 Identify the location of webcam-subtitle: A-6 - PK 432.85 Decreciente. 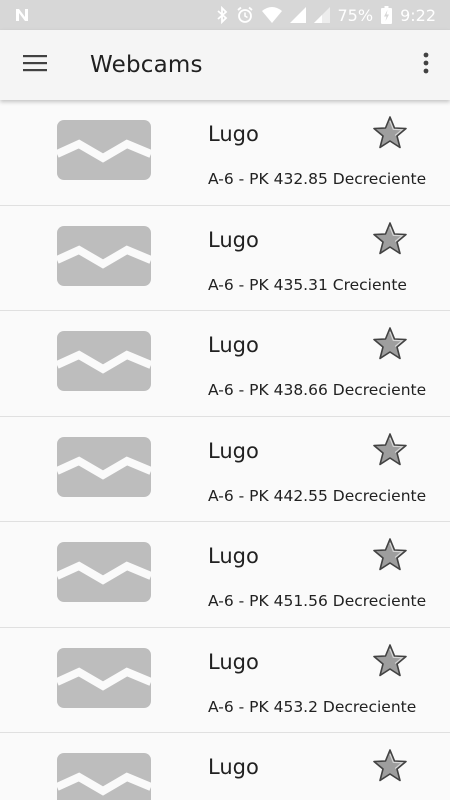
(317, 179).